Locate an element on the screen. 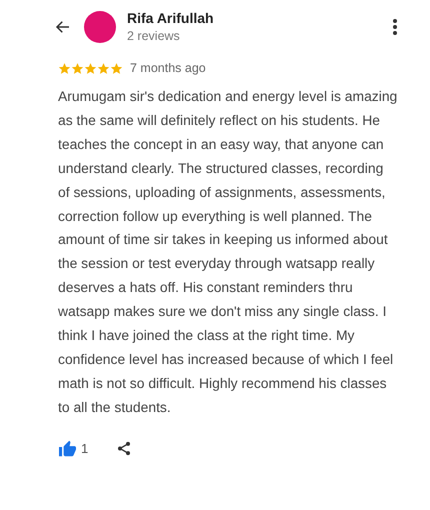 This screenshot has width=430, height=510. thumbs-up-icon is located at coordinates (67, 448).